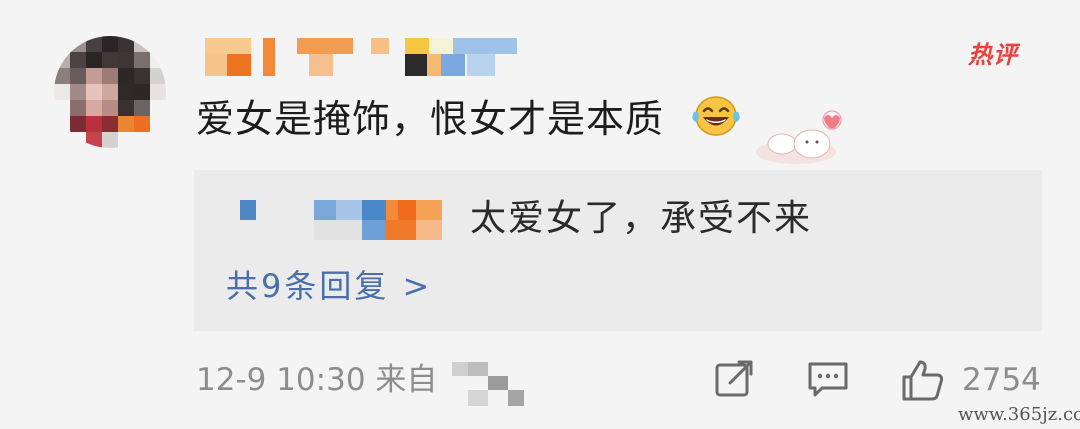  What do you see at coordinates (828, 379) in the screenshot?
I see `comment-icon` at bounding box center [828, 379].